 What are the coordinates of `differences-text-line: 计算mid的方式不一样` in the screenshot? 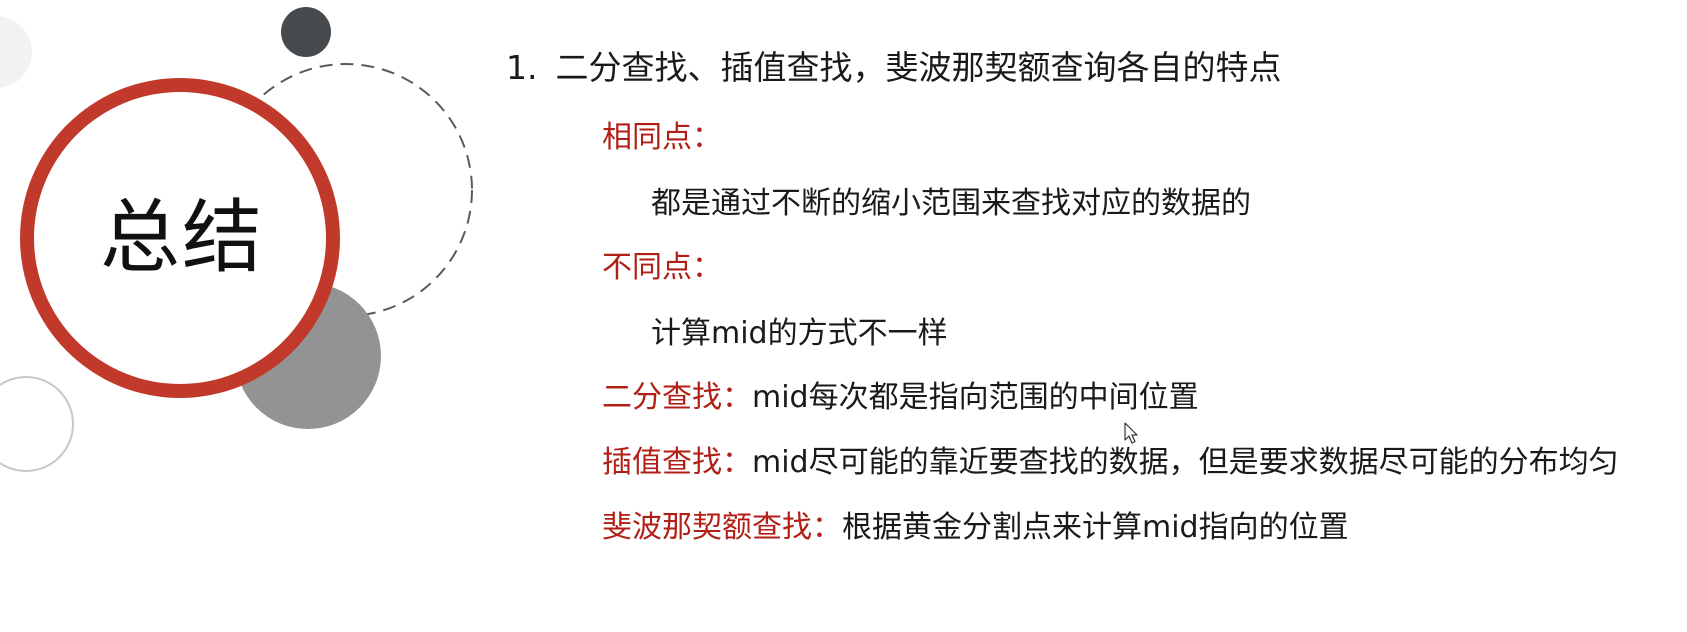 It's located at (799, 334).